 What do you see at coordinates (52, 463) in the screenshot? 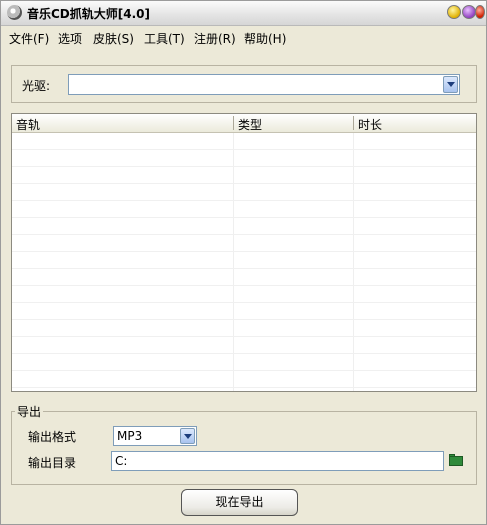
I see `output-dir-label: 输出目录` at bounding box center [52, 463].